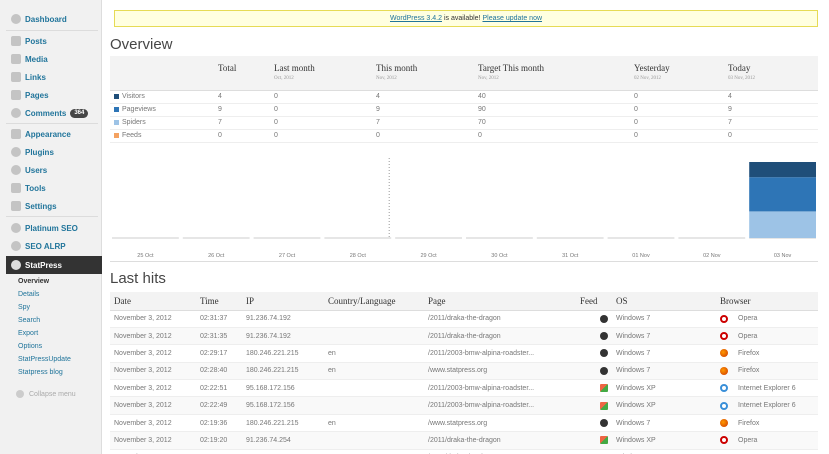 This screenshot has height=454, width=829. Describe the element at coordinates (462, 18) in the screenshot. I see `update-notice-text: is available!` at that location.